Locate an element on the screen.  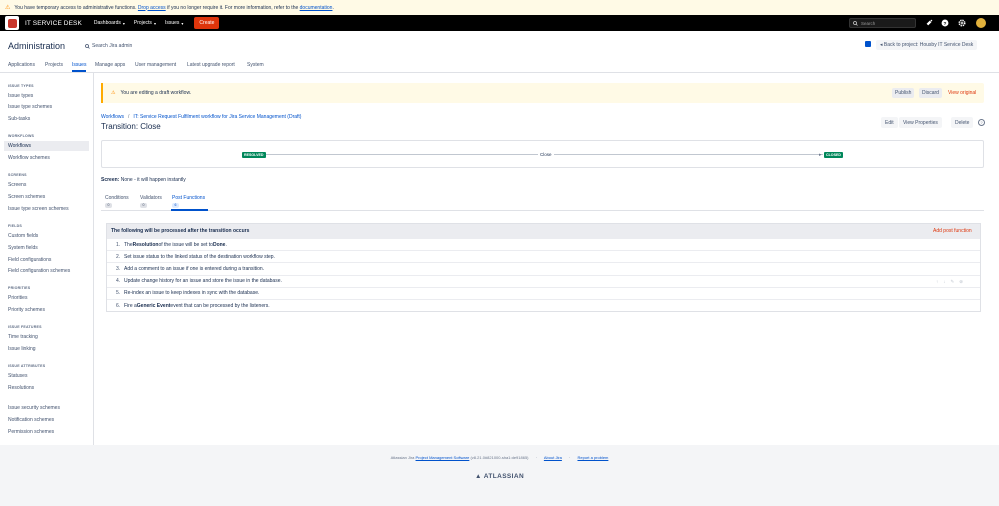
delete-button: Delete is located at coordinates (962, 122).